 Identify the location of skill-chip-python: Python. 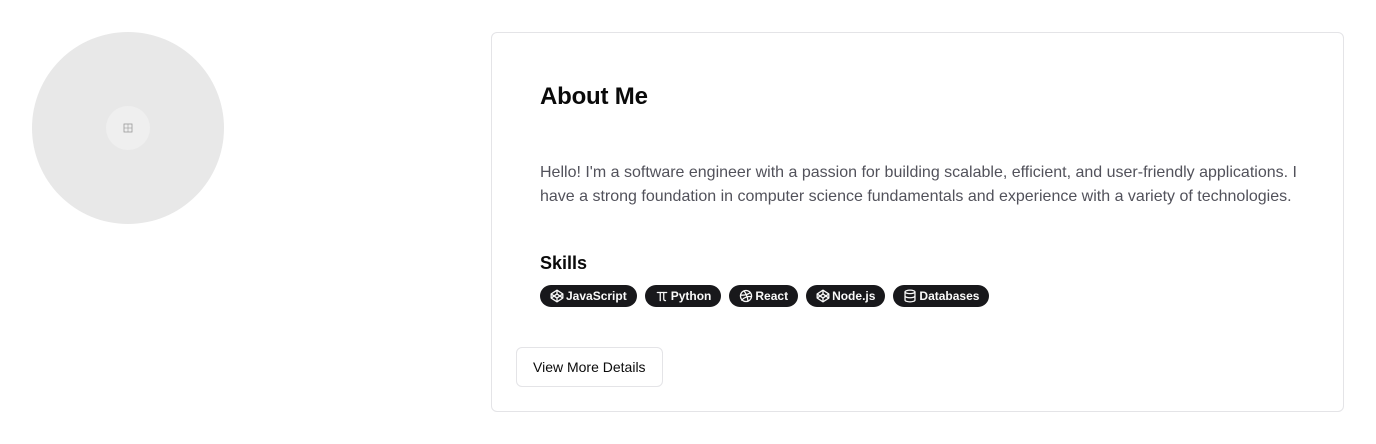
(683, 296).